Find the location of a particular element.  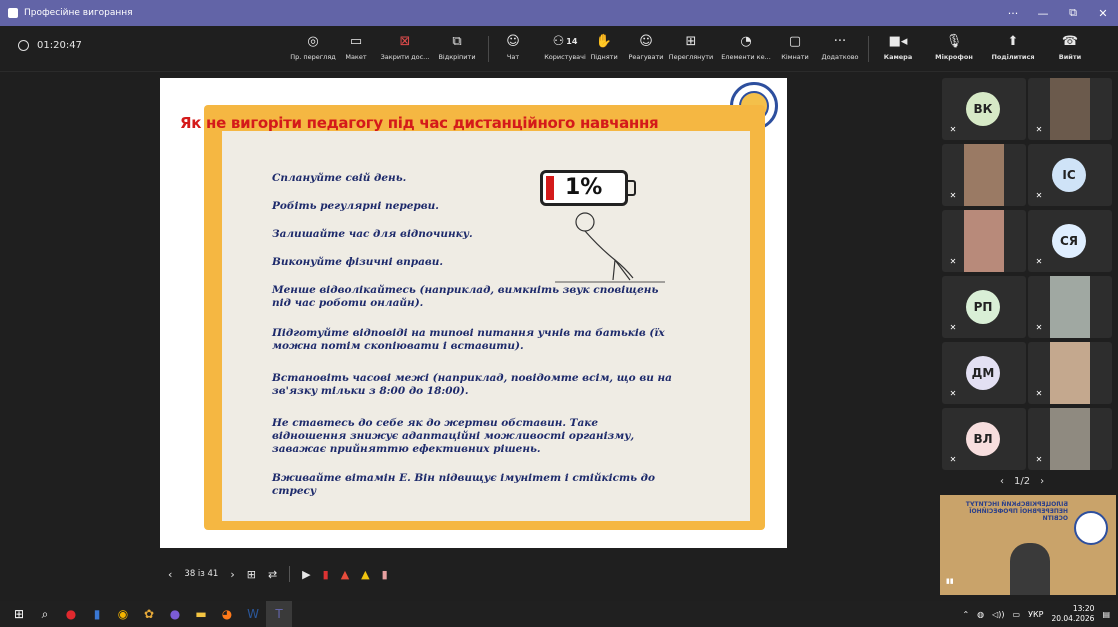

pen-red-icon: ▮ is located at coordinates (326, 574).